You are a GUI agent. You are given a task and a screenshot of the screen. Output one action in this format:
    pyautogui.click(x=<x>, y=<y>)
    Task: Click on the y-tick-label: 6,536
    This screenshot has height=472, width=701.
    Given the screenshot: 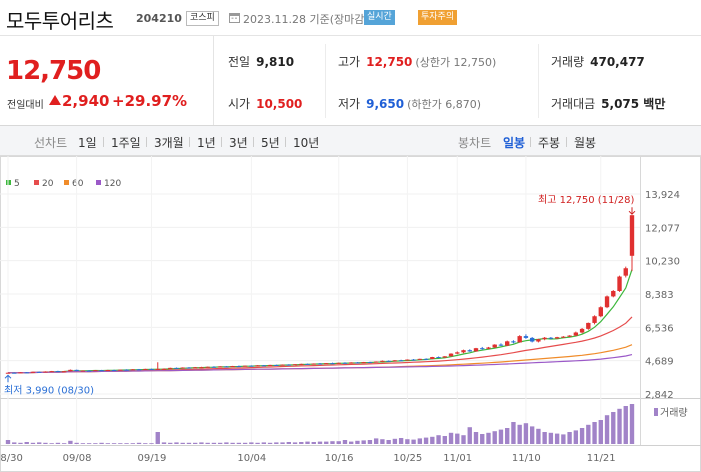 What is the action you would take?
    pyautogui.click(x=659, y=328)
    